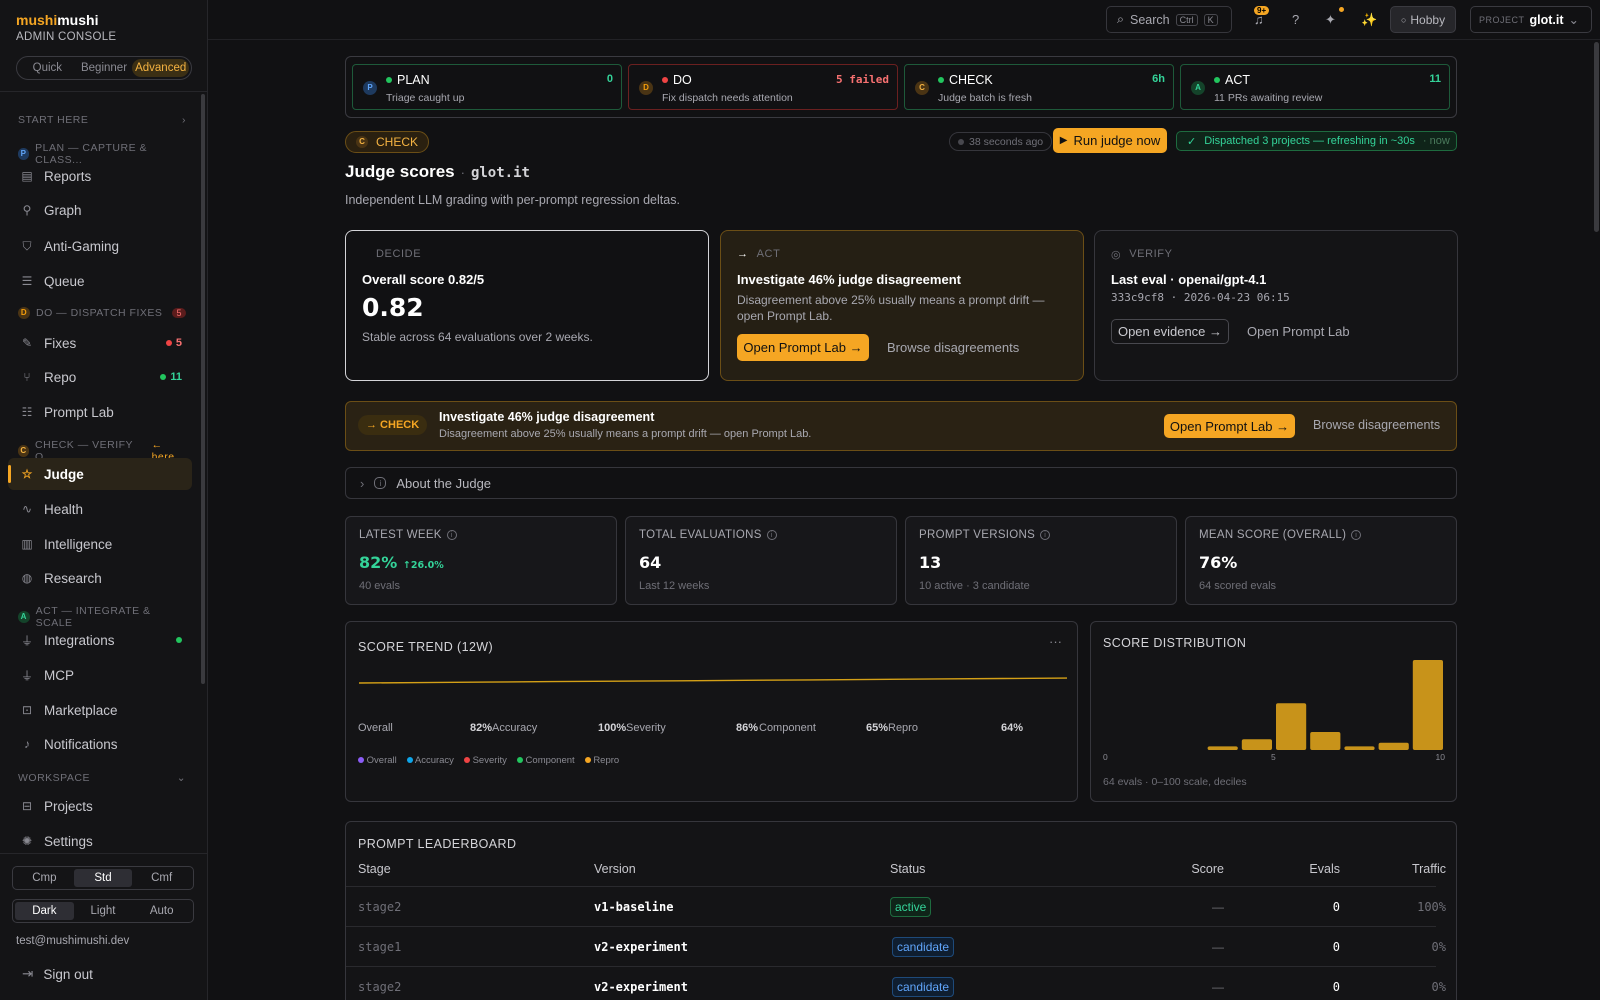  What do you see at coordinates (907, 869) in the screenshot?
I see `column-header: Status` at bounding box center [907, 869].